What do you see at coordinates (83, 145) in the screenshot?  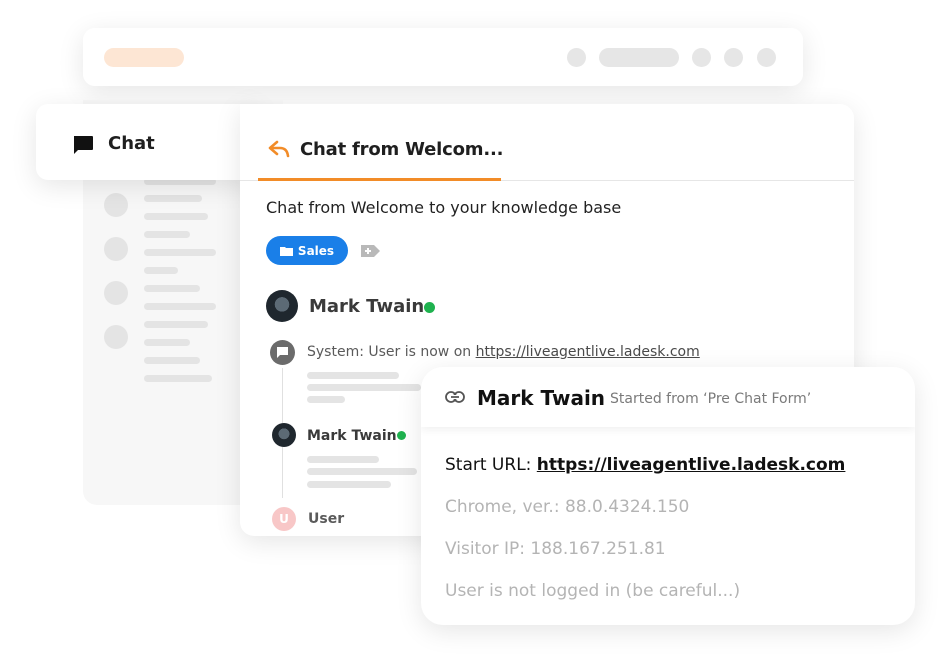 I see `chat-bubble-icon` at bounding box center [83, 145].